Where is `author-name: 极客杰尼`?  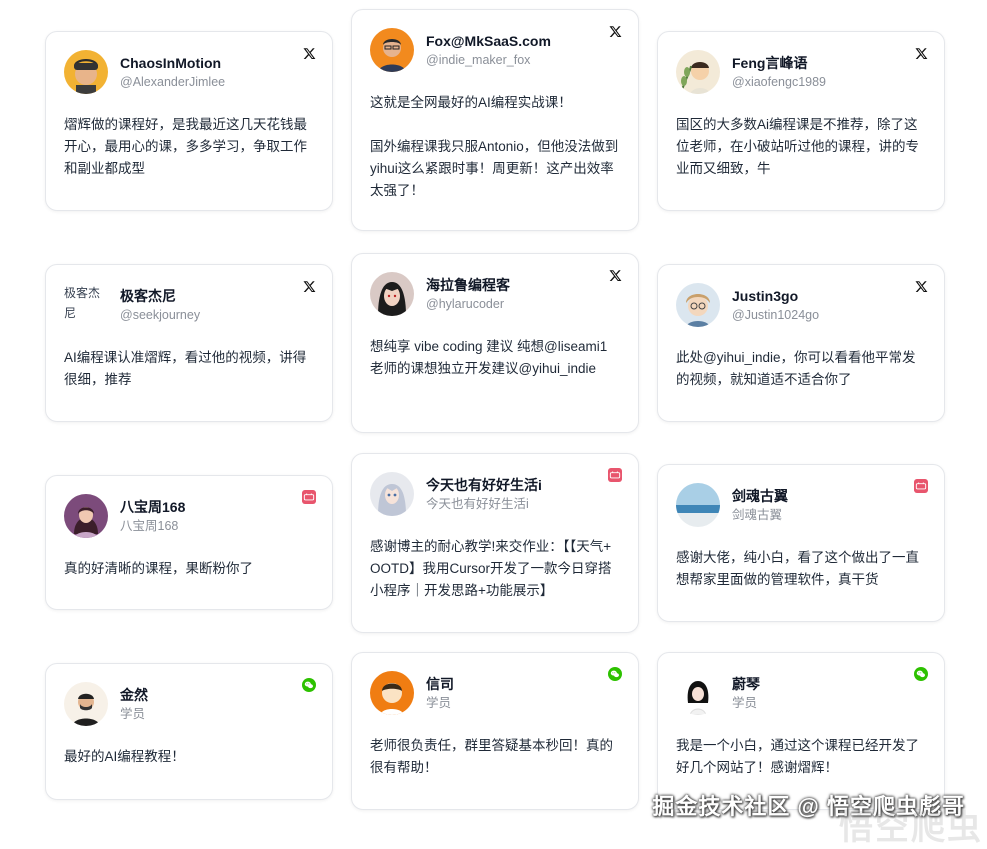 author-name: 极客杰尼 is located at coordinates (148, 296).